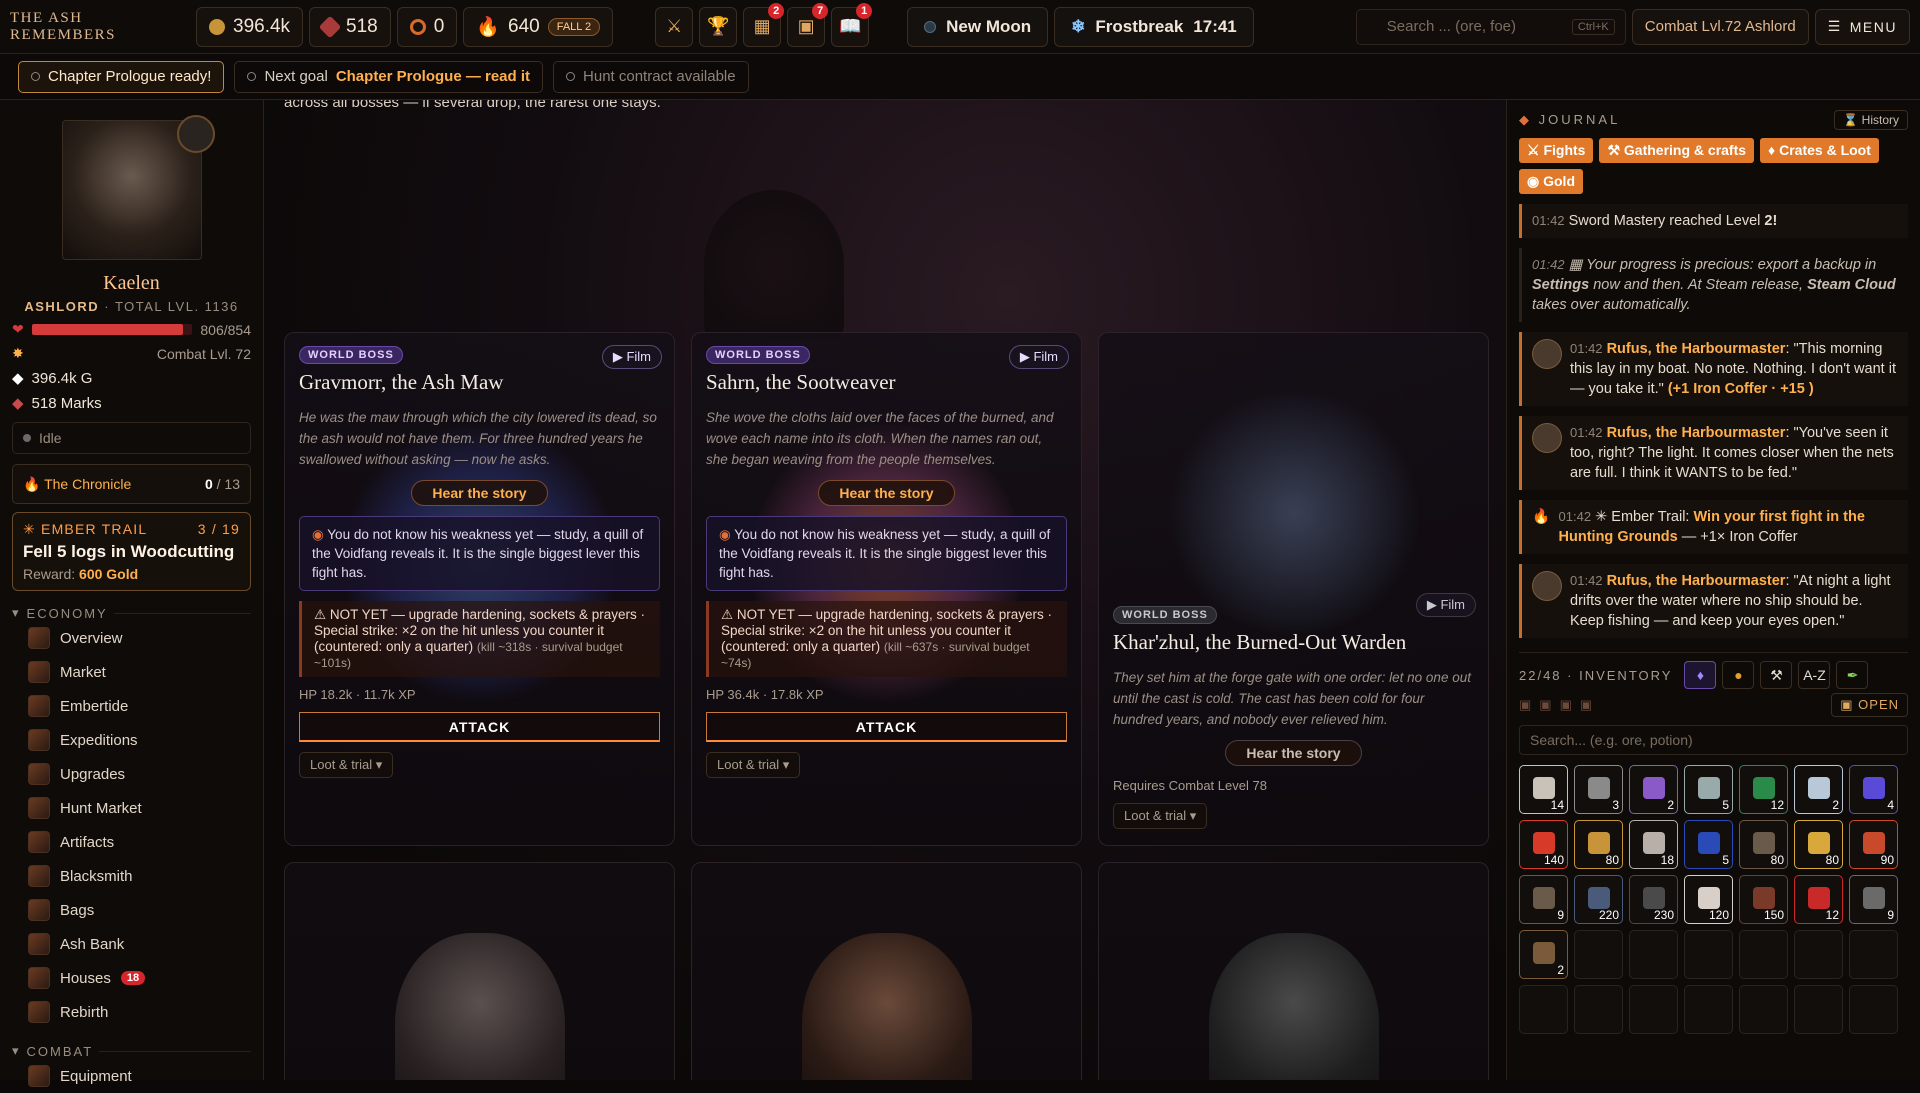 This screenshot has height=1093, width=1920. I want to click on economy-section-header: ▾ ECONOMY, so click(131, 613).